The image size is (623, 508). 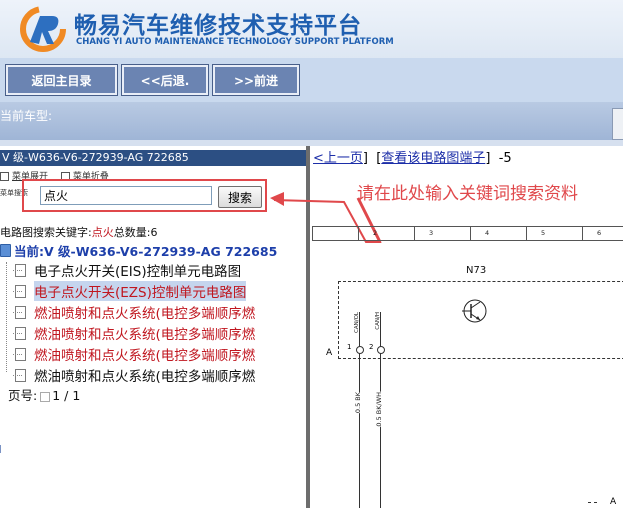 I want to click on home-button: 返回主目录, so click(x=61, y=80).